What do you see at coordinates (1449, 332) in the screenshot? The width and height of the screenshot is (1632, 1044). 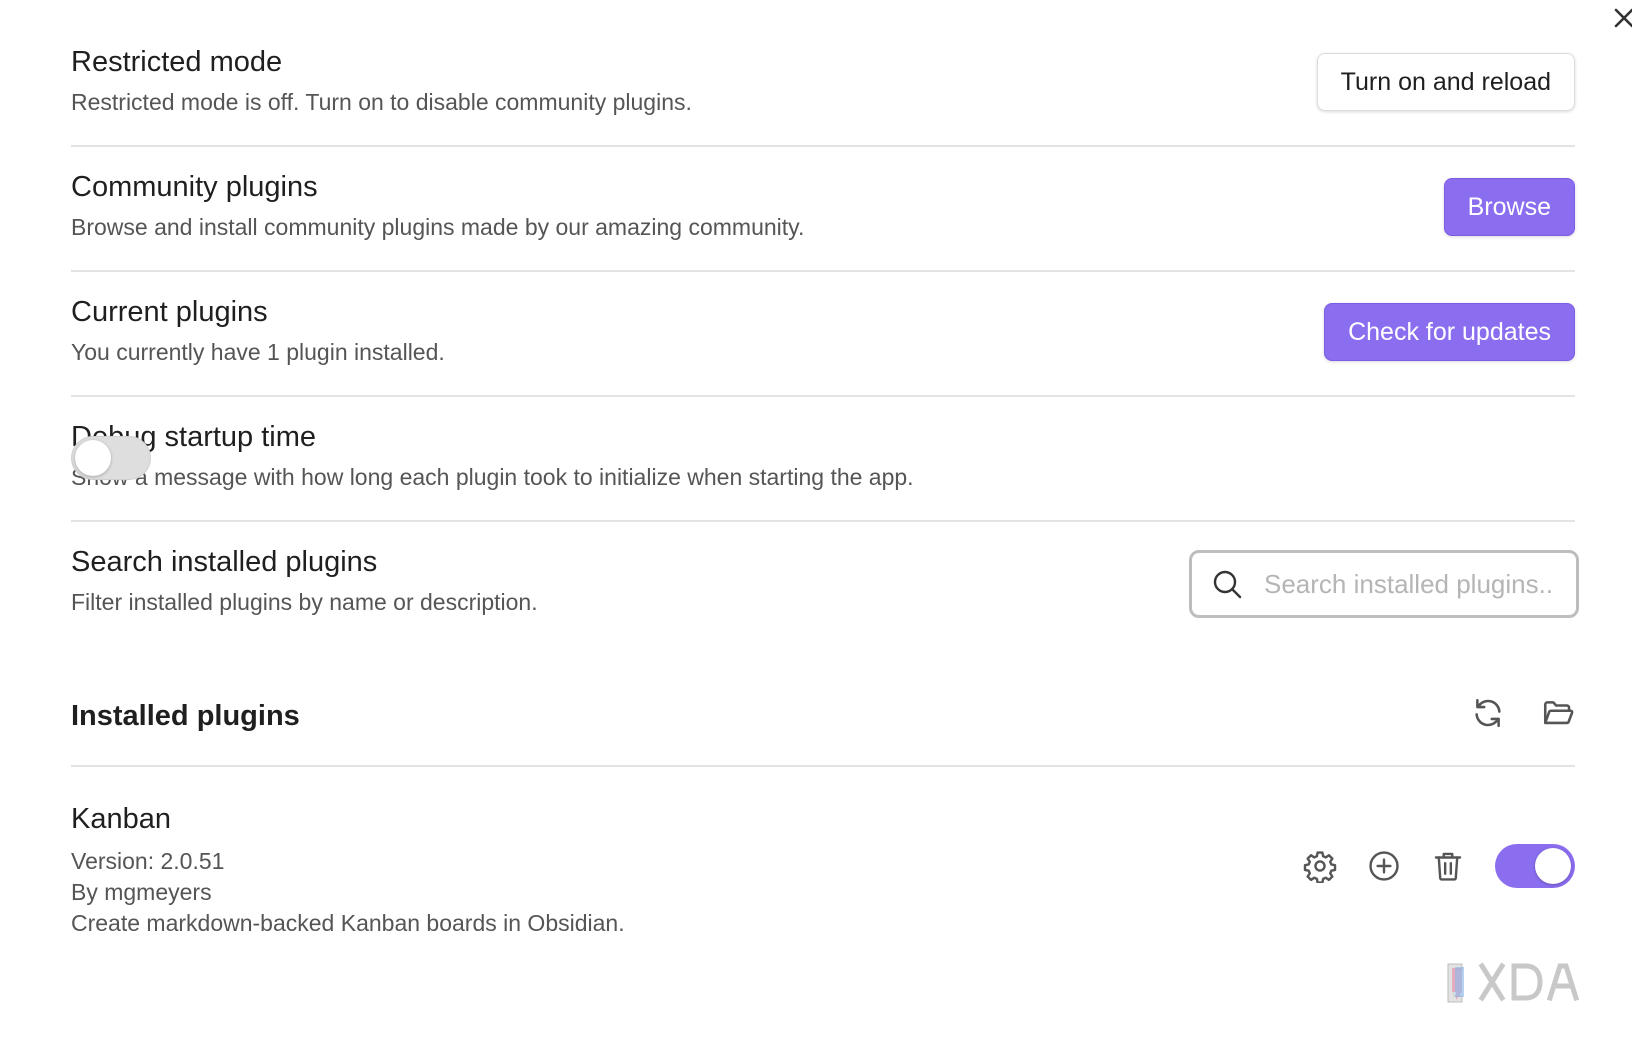 I see `check-for-updates-button: Check for updates` at bounding box center [1449, 332].